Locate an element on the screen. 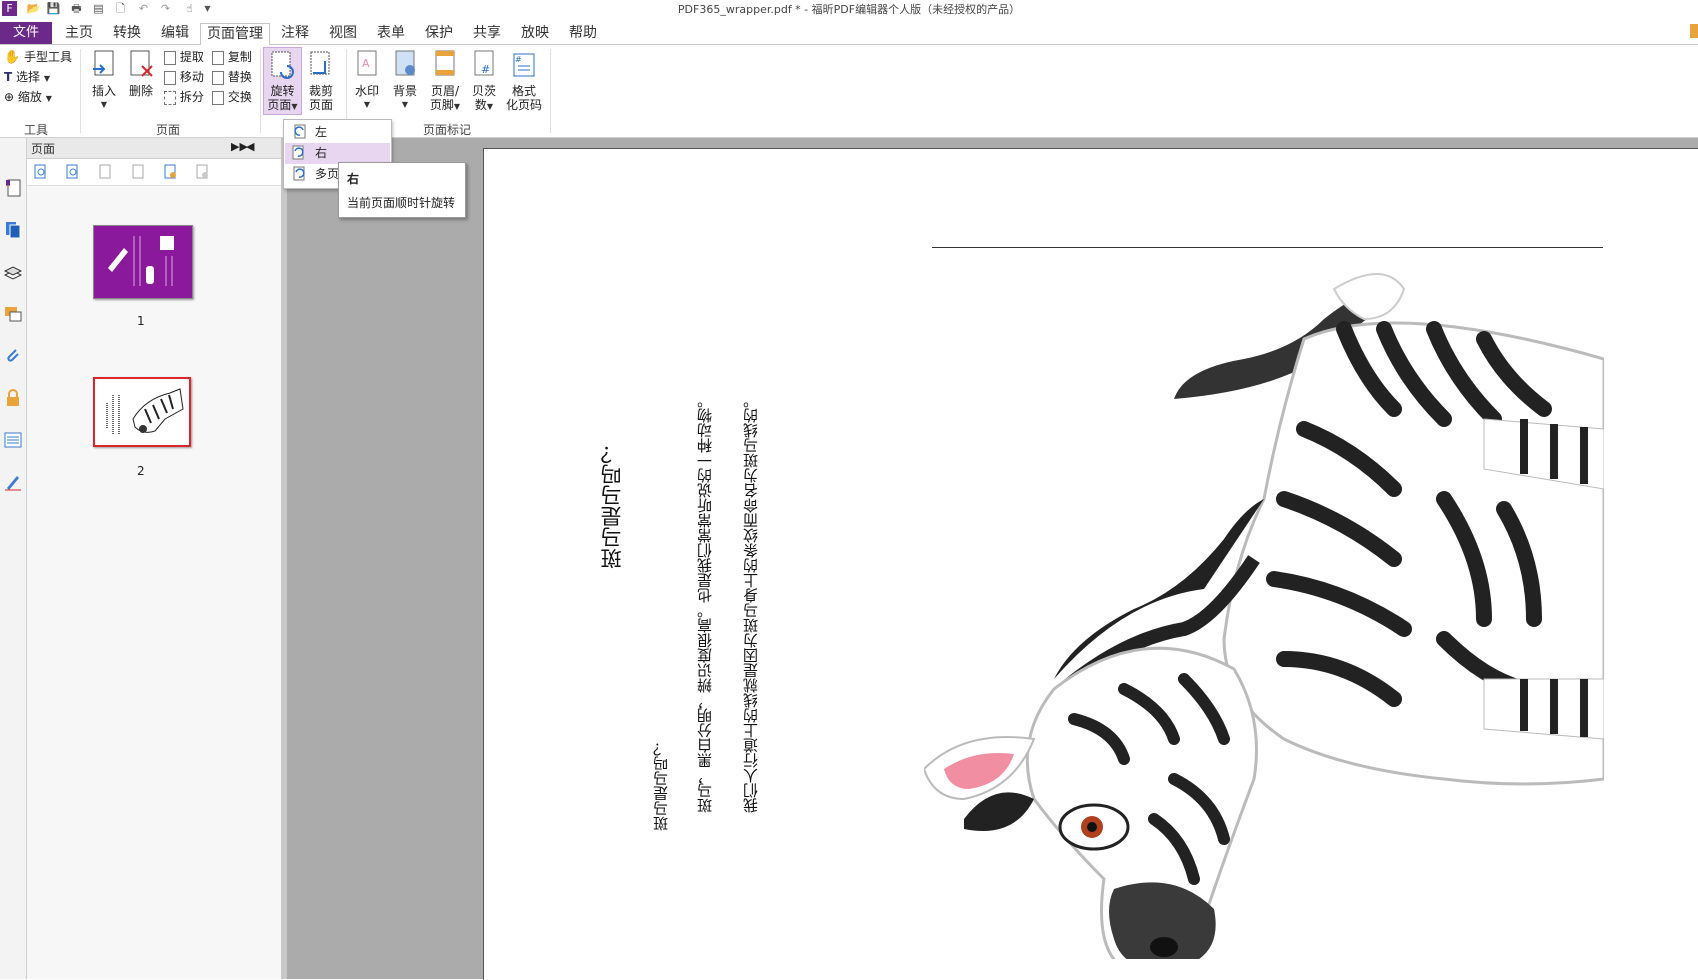 The width and height of the screenshot is (1698, 980). background-button: 背景 ▼ is located at coordinates (405, 80).